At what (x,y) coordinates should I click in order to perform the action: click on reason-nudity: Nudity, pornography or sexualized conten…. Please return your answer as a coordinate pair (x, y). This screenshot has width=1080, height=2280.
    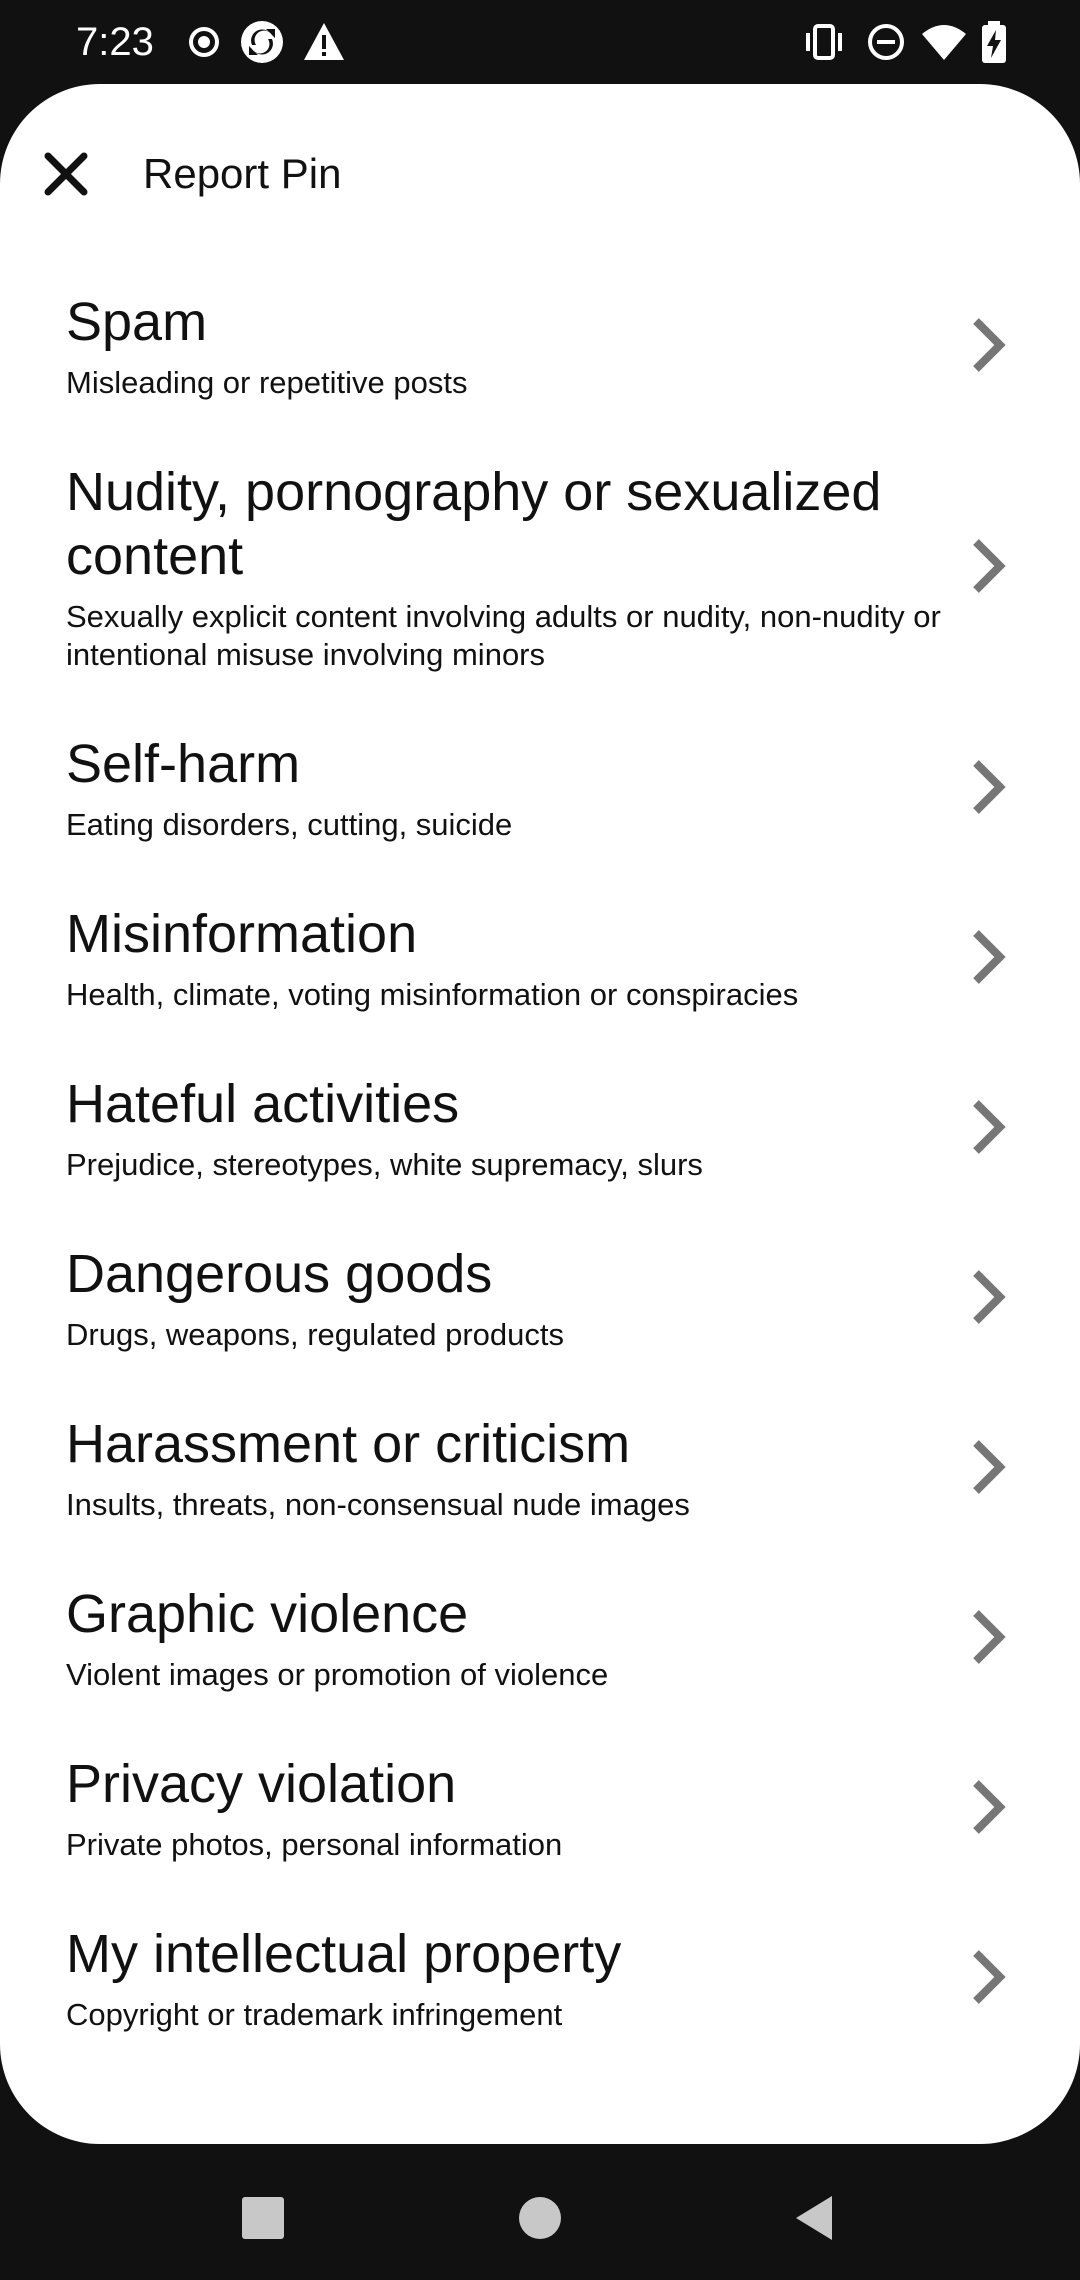
    Looking at the image, I should click on (540, 566).